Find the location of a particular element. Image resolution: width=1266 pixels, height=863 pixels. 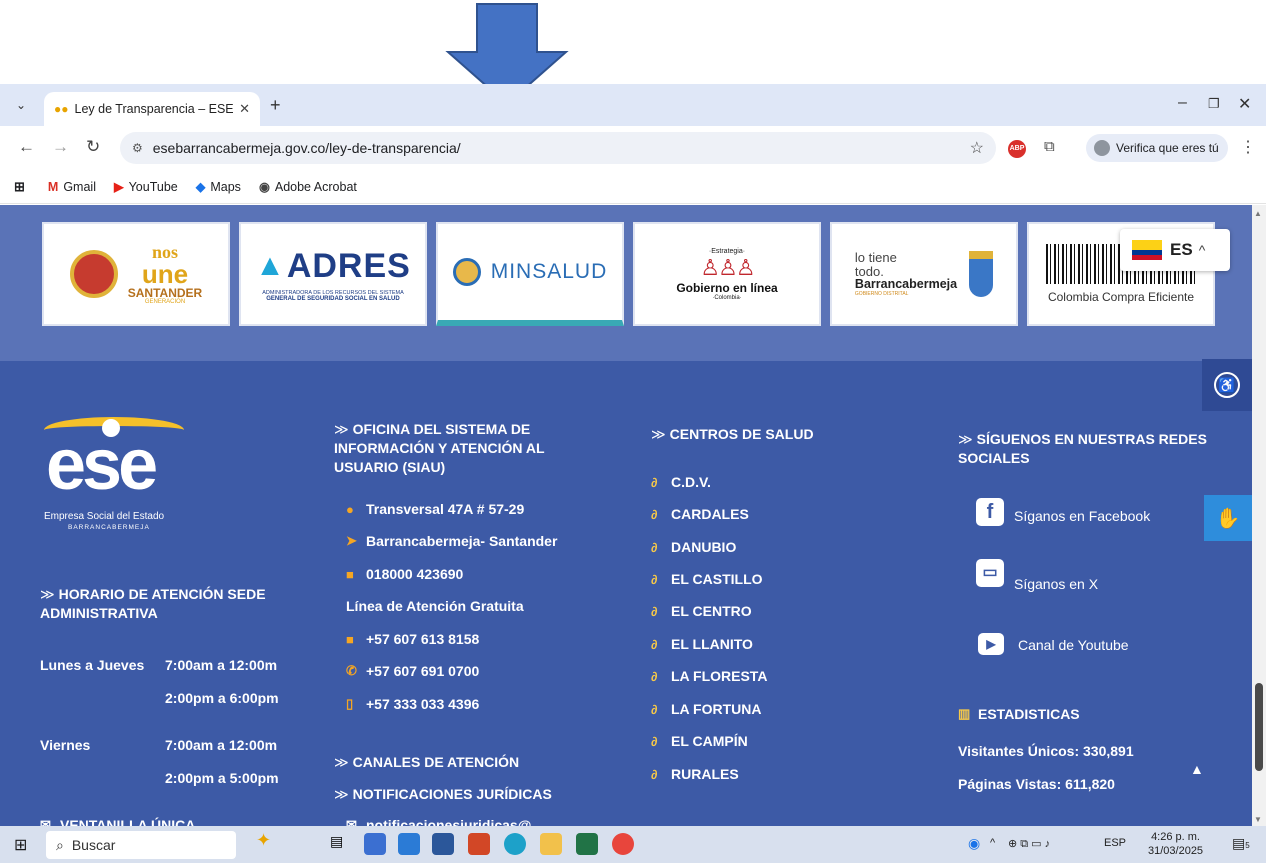

back-icon: ← is located at coordinates (26, 147).